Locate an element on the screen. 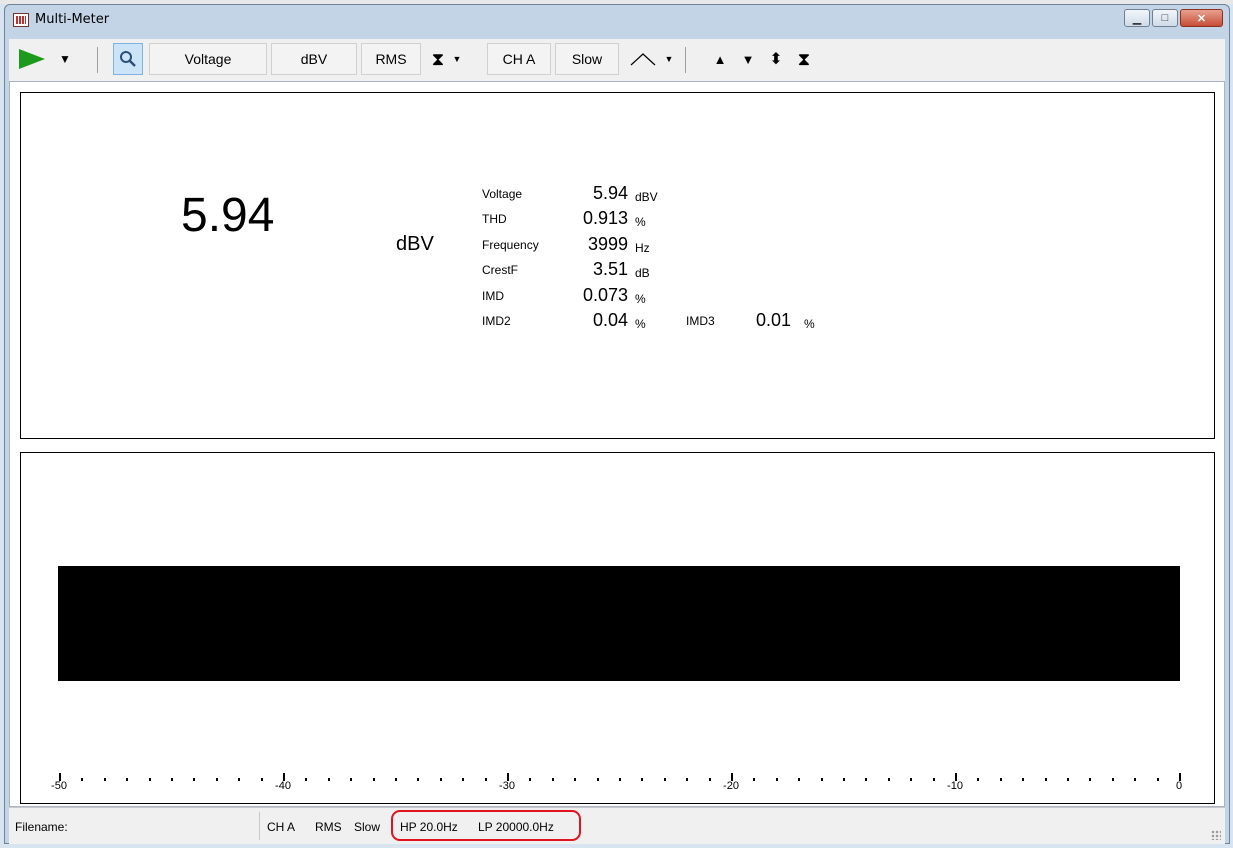 The width and height of the screenshot is (1233, 848). filter-highlight-outline is located at coordinates (486, 825).